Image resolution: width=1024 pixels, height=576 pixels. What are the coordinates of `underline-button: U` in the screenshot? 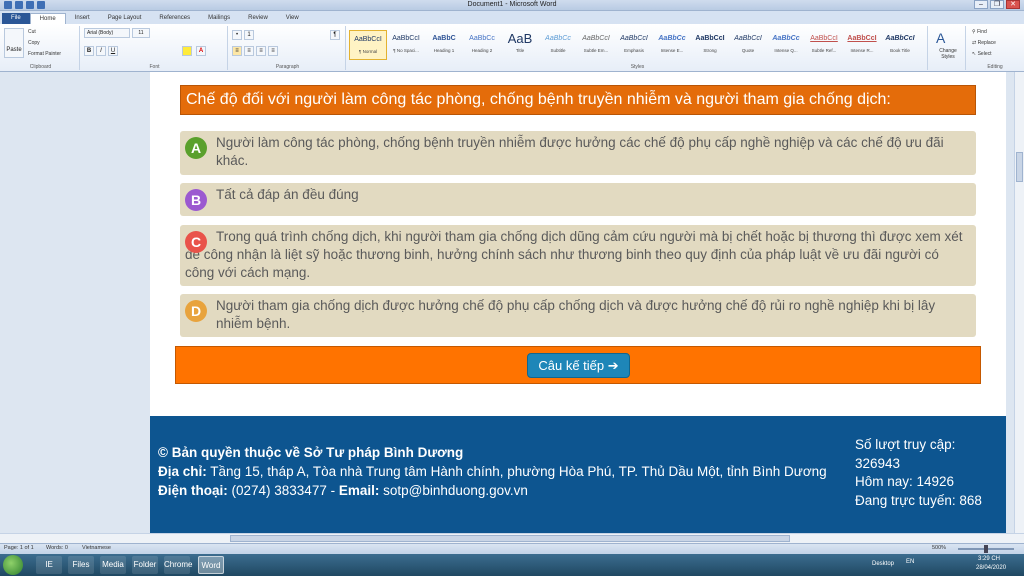 It's located at (113, 51).